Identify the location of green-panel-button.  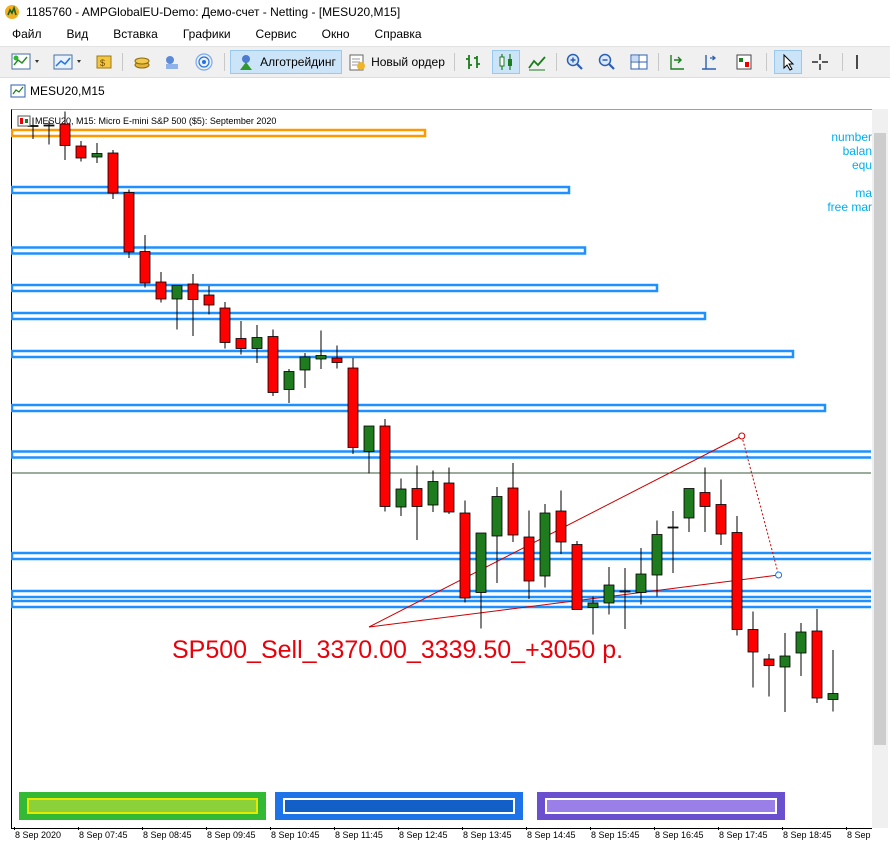
(142, 806).